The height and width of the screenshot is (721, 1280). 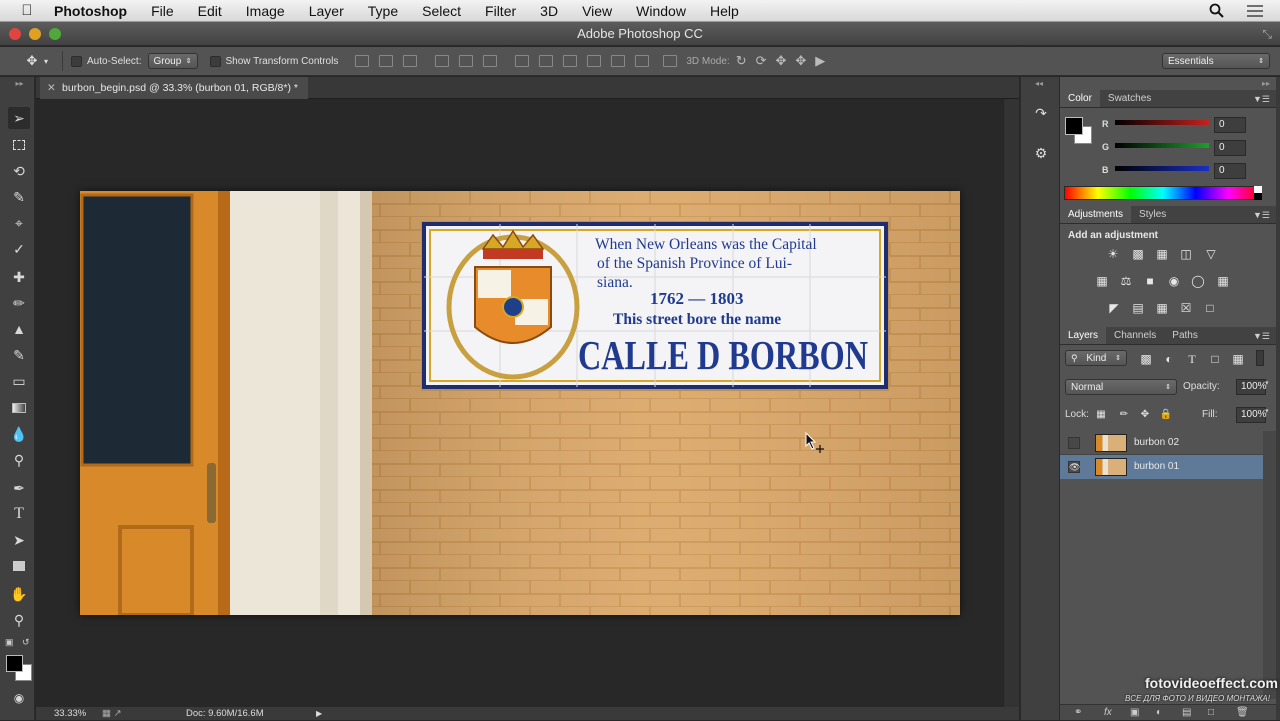 What do you see at coordinates (386, 61) in the screenshot?
I see `align-vcenter-icon` at bounding box center [386, 61].